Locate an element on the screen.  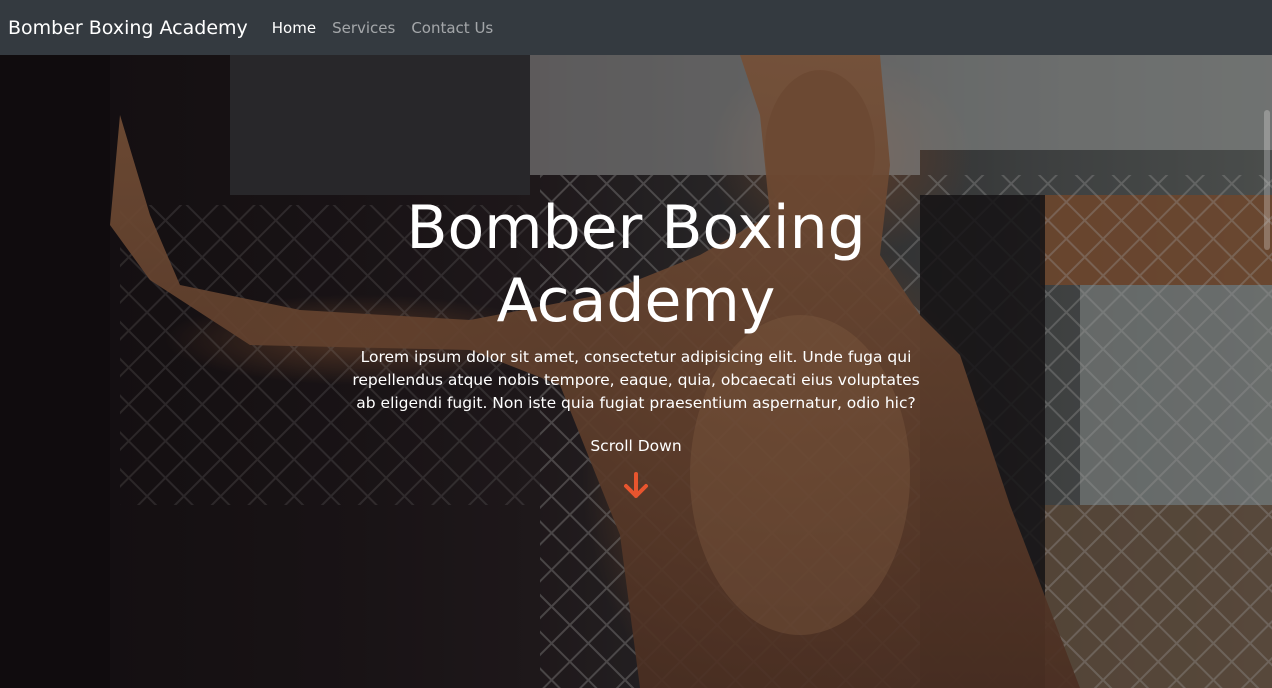
nav-links: Home Services Contact Us is located at coordinates (382, 28).